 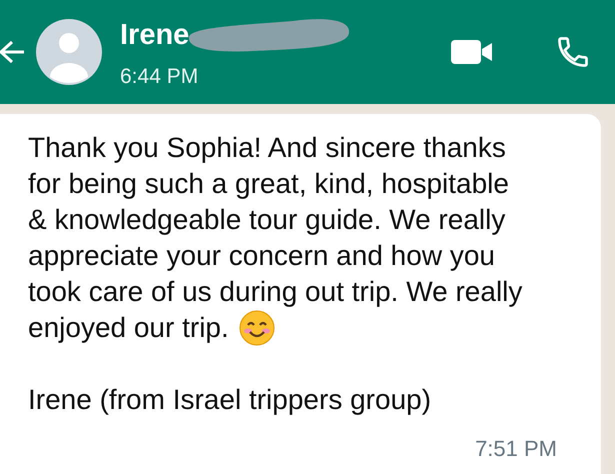 I want to click on smiley-icon, so click(x=256, y=328).